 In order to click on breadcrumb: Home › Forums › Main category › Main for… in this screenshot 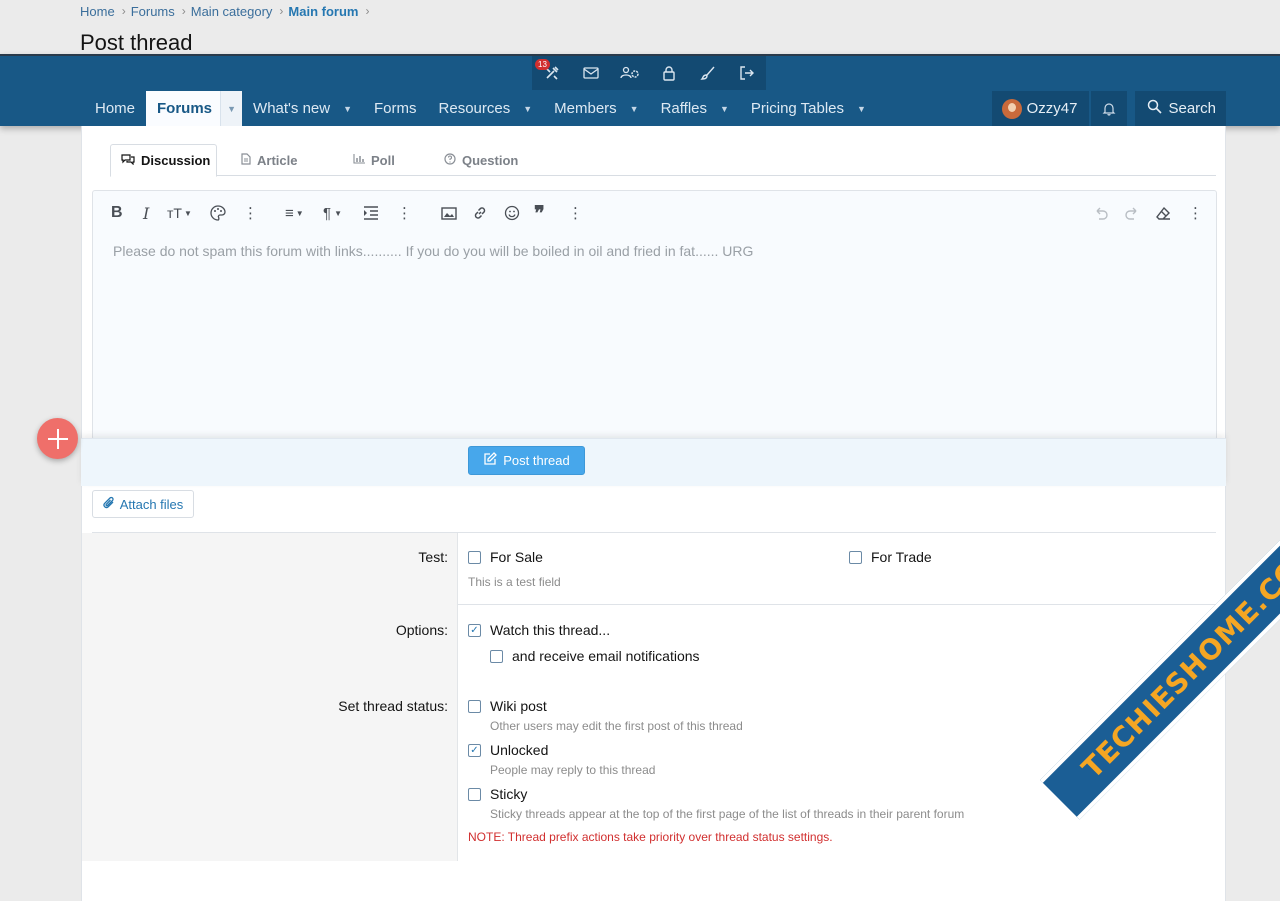, I will do `click(227, 11)`.